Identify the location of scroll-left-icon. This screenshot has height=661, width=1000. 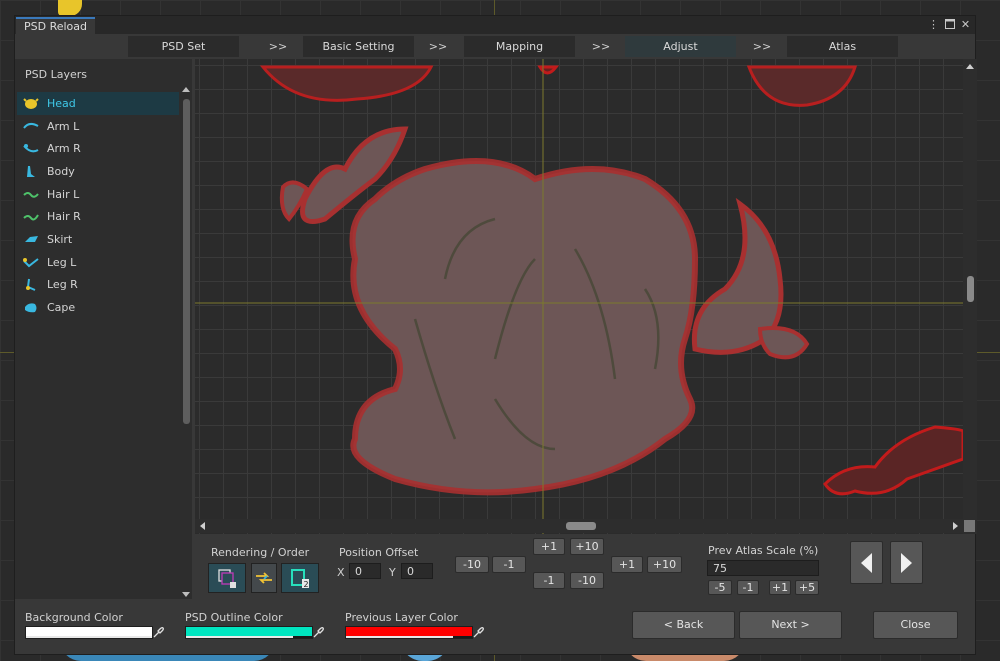
(202, 526).